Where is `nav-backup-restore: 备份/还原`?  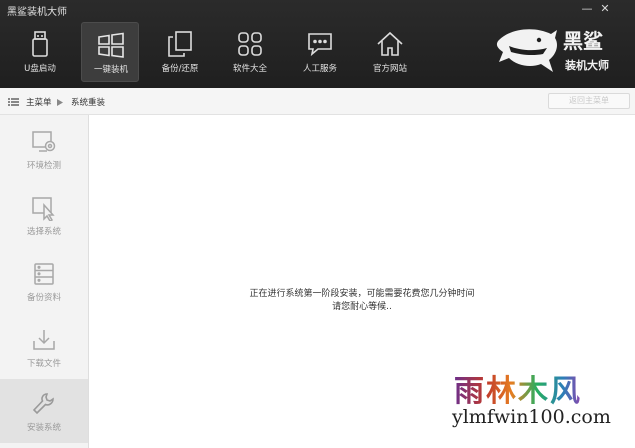 nav-backup-restore: 备份/还原 is located at coordinates (180, 52).